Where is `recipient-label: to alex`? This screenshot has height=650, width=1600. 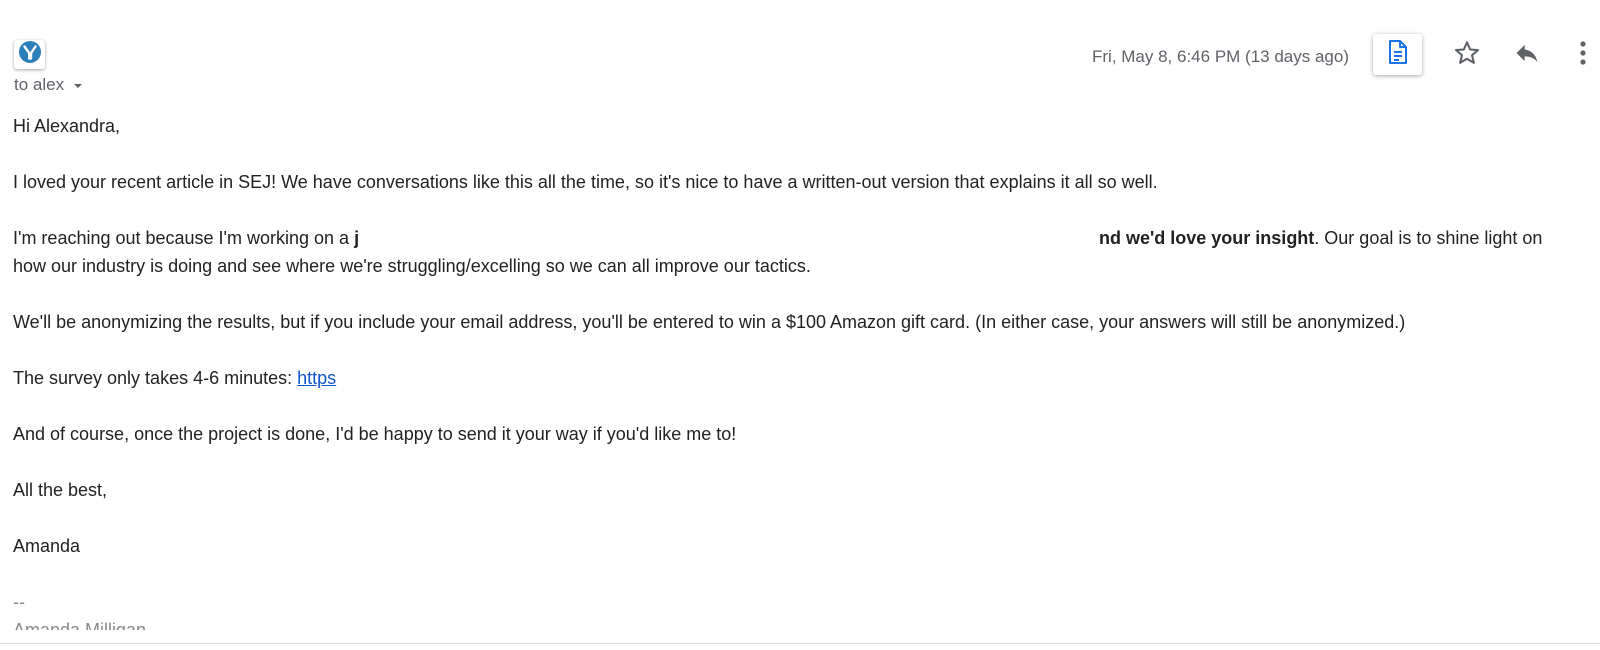
recipient-label: to alex is located at coordinates (39, 84).